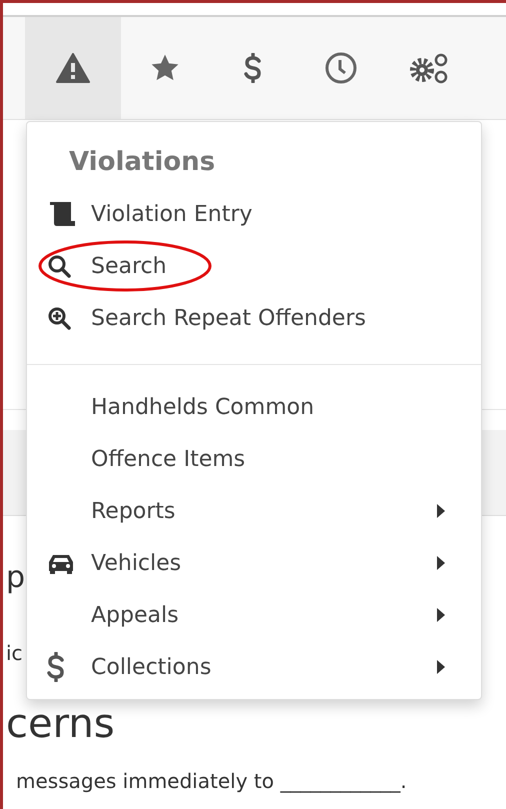  Describe the element at coordinates (59, 318) in the screenshot. I see `zoom-in-icon` at that location.